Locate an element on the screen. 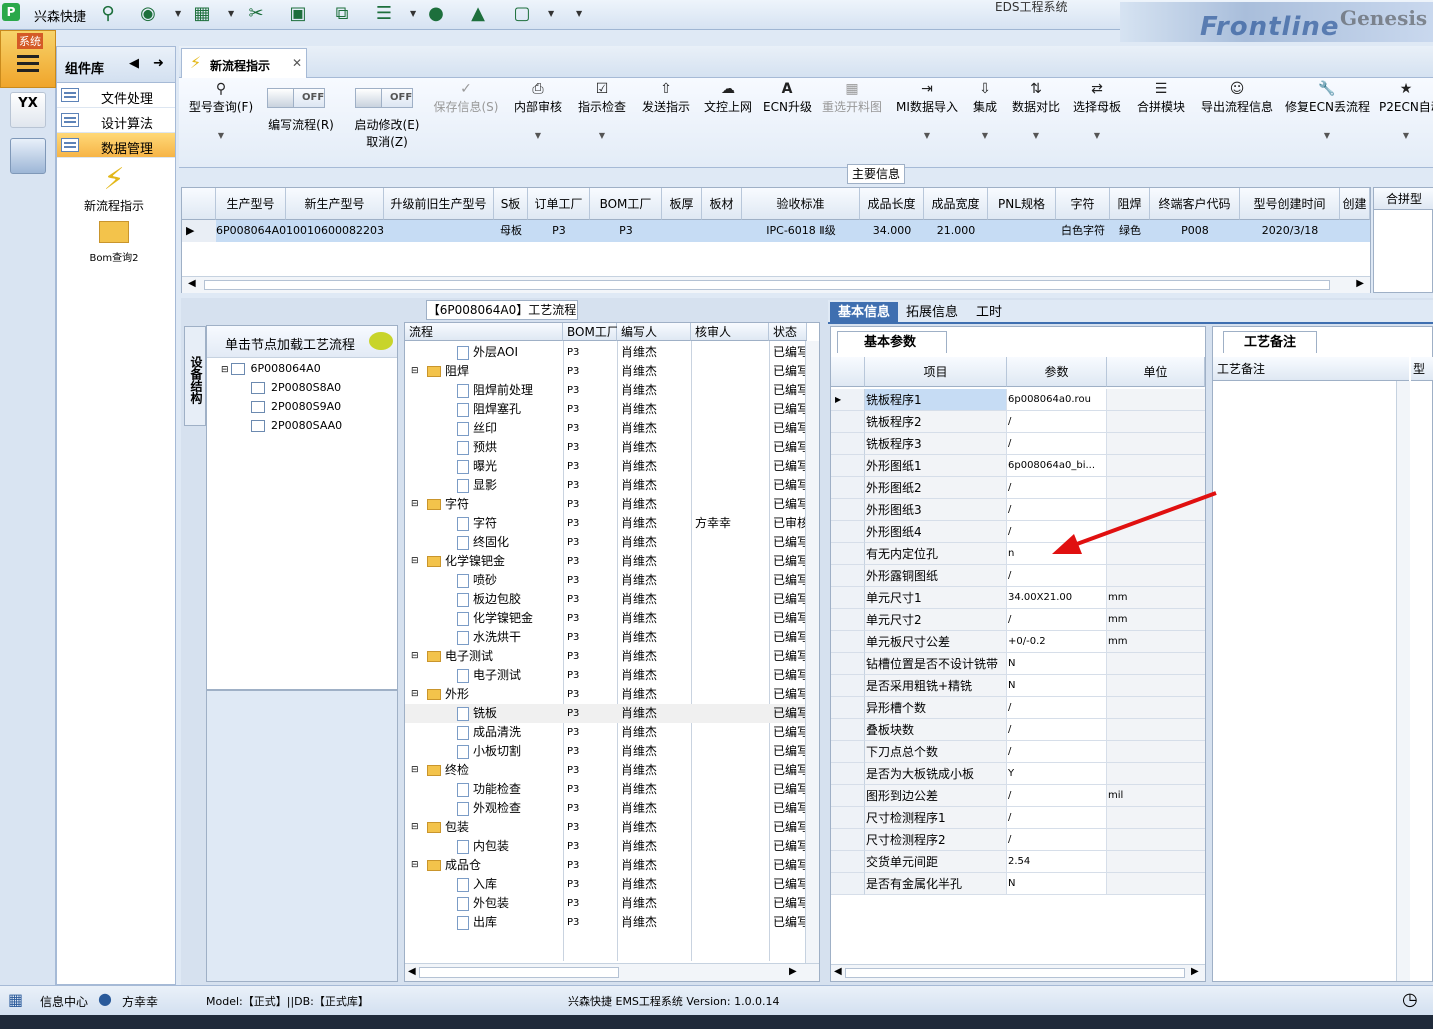 The height and width of the screenshot is (1029, 1433). reselect-cutting-chart-button: ▦ 重选开料图 is located at coordinates (852, 122).